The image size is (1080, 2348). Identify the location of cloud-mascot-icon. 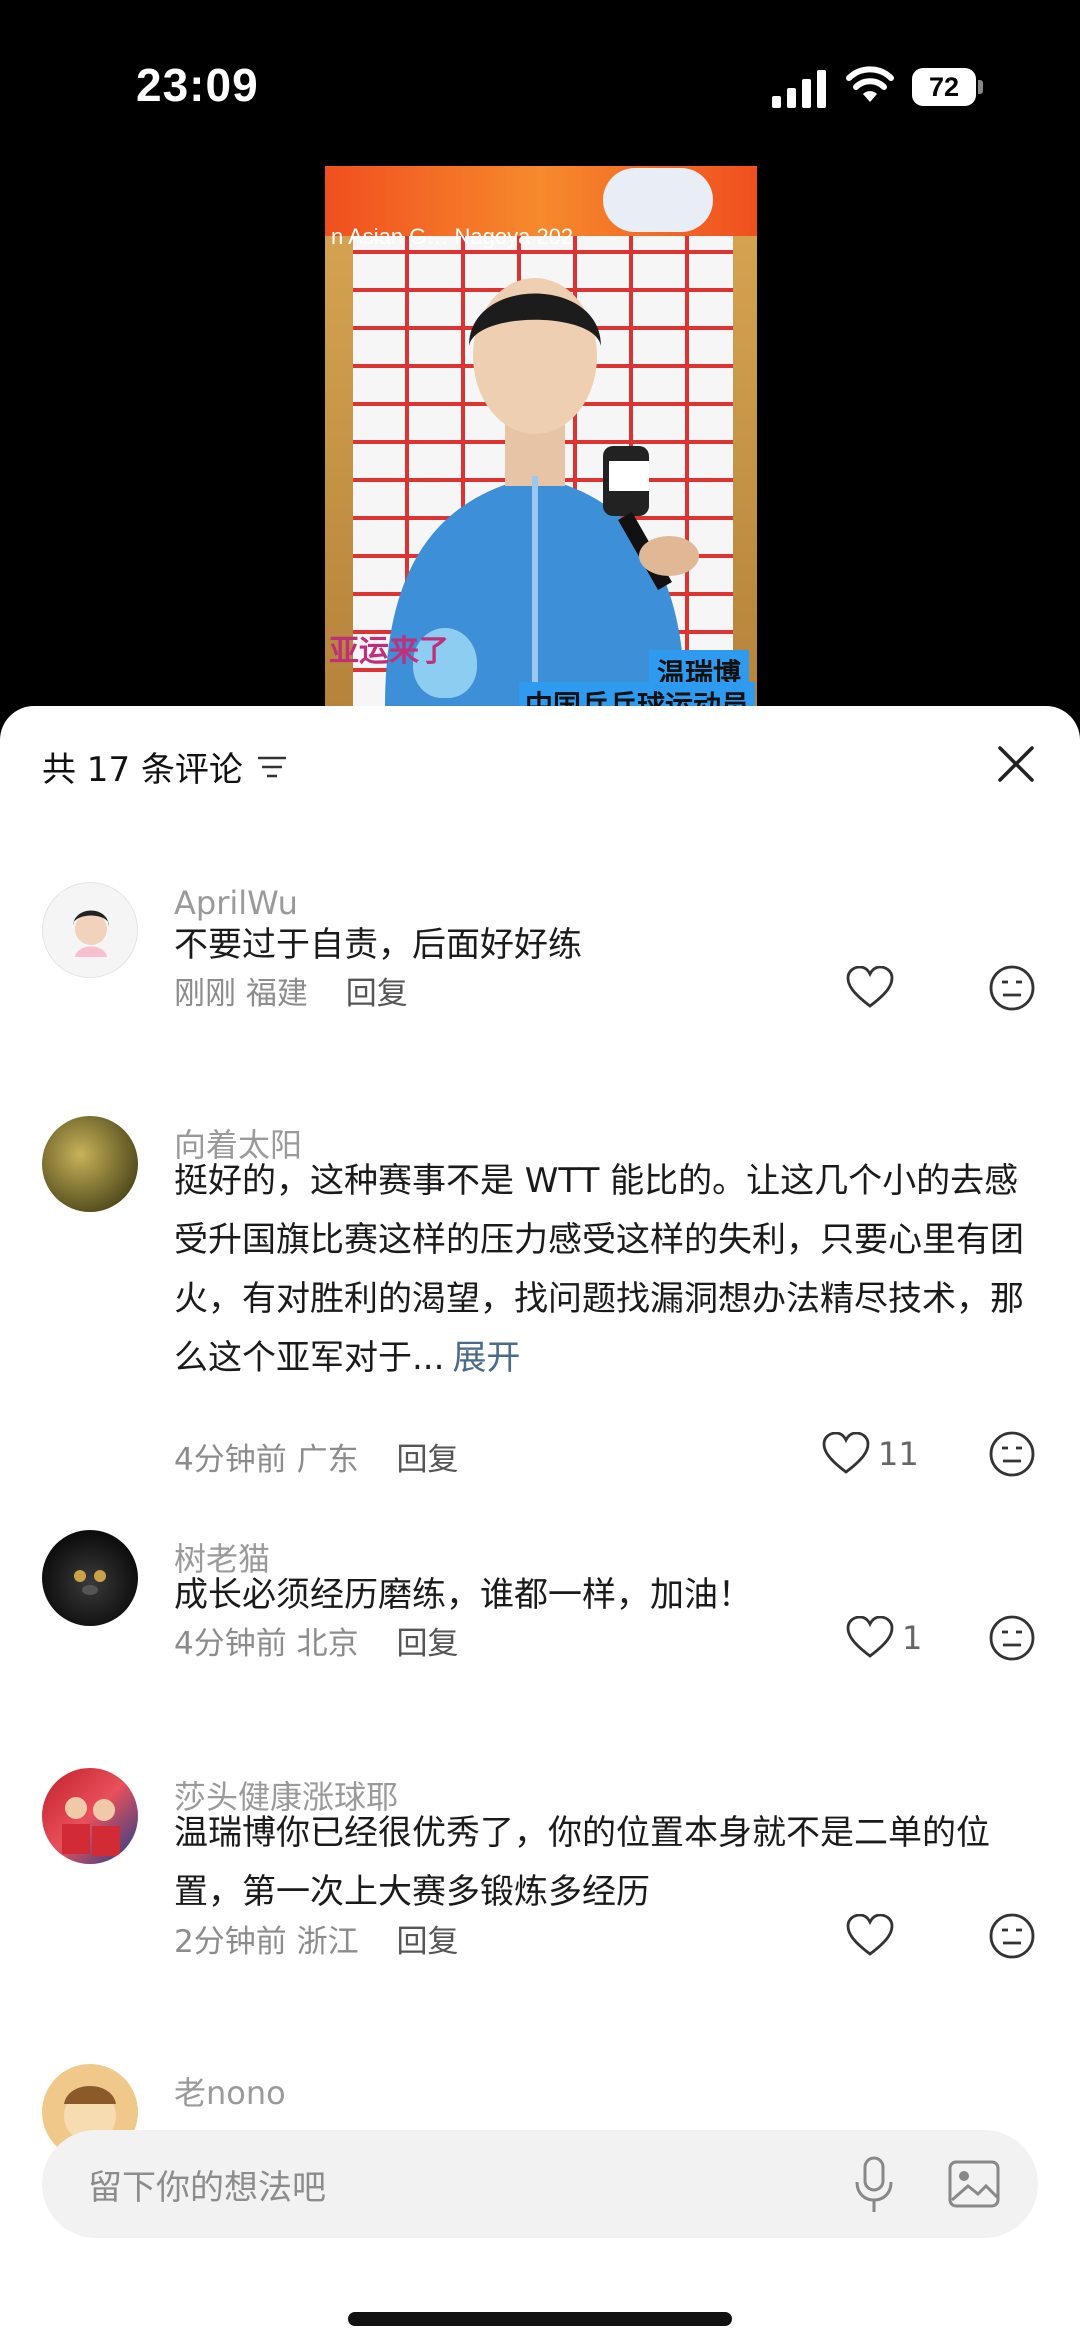
(658, 200).